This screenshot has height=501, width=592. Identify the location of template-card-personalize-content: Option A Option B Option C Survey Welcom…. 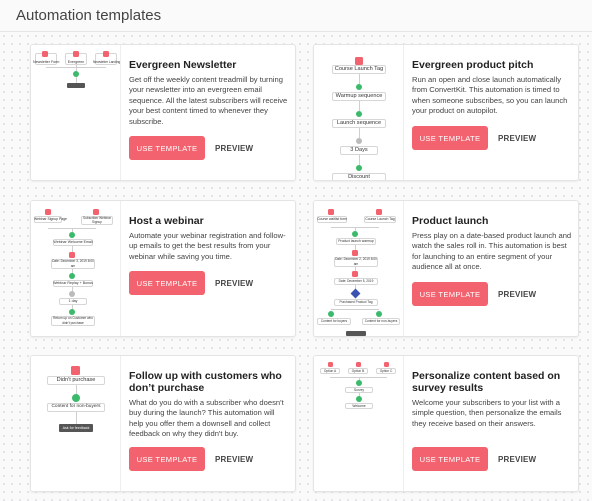
(446, 423).